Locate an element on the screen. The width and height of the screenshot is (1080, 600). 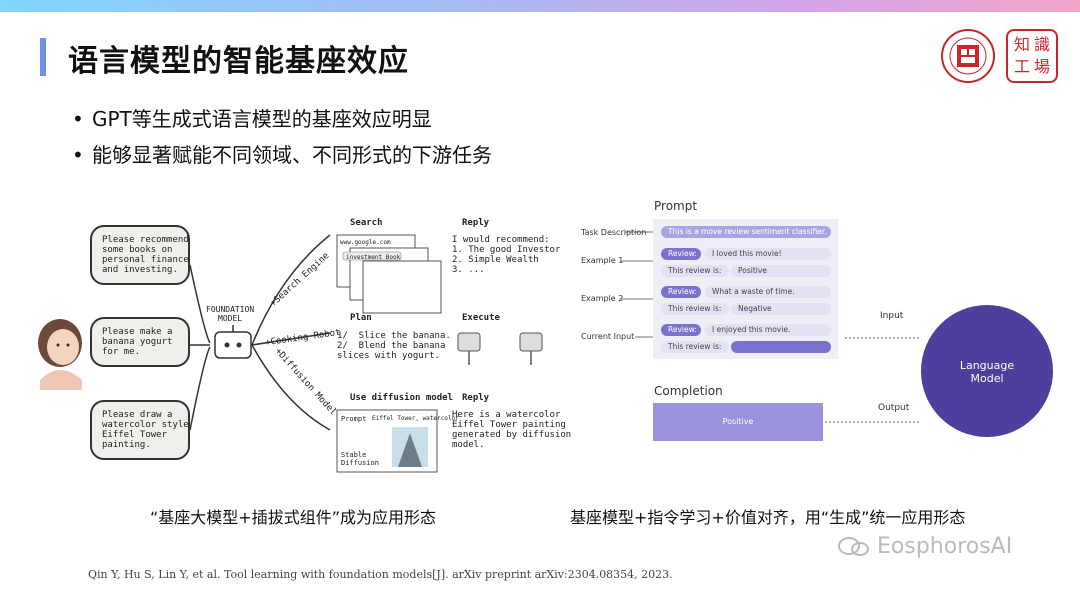
current-input-review: I enjoyed this movie. is located at coordinates (768, 330).